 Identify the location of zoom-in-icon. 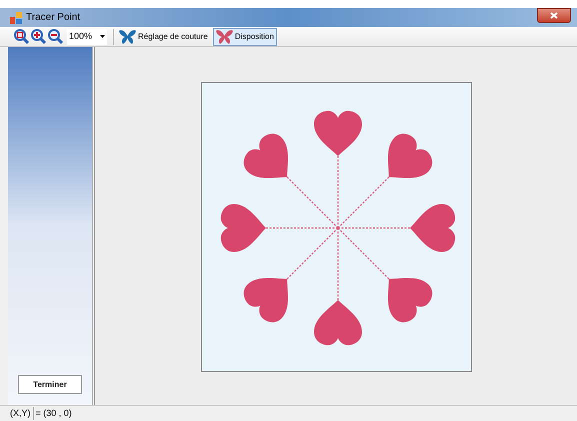
(38, 36).